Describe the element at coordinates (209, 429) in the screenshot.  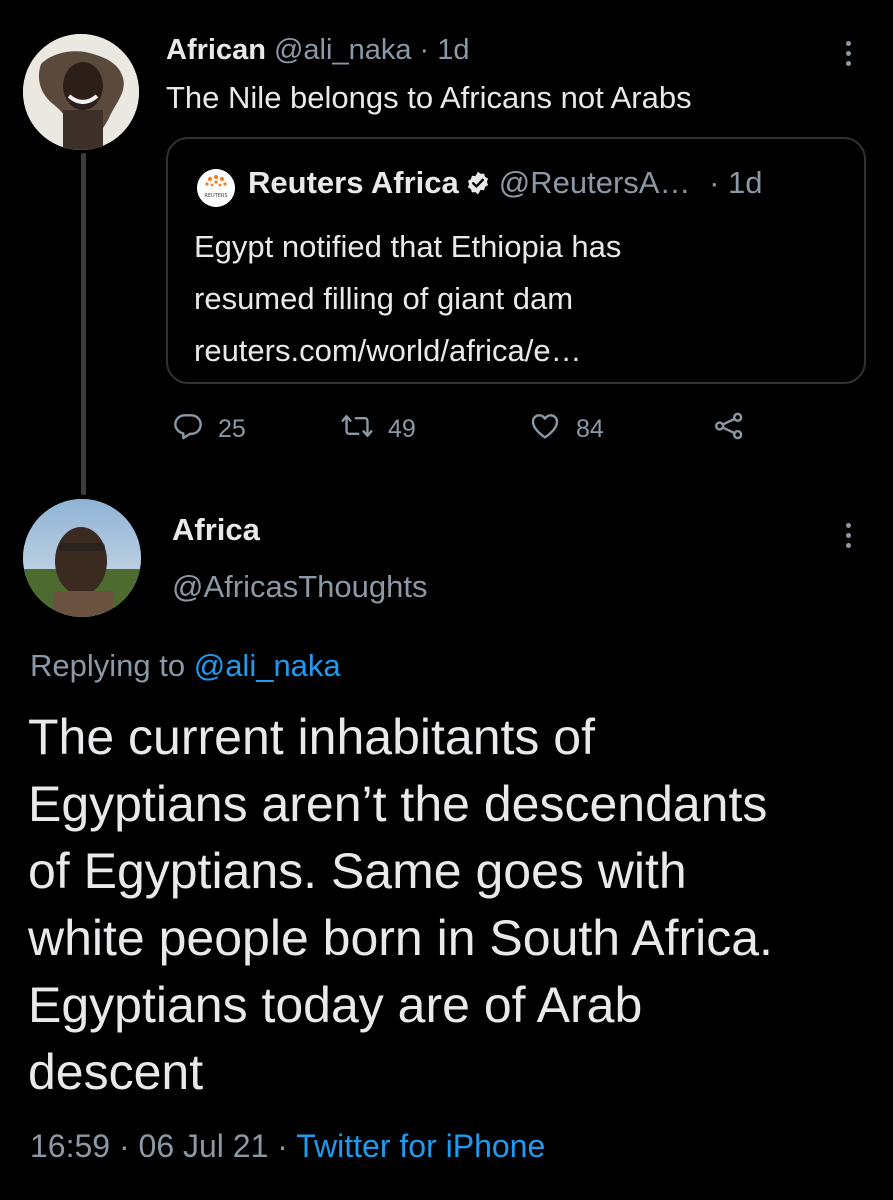
I see `reply-button: 25` at that location.